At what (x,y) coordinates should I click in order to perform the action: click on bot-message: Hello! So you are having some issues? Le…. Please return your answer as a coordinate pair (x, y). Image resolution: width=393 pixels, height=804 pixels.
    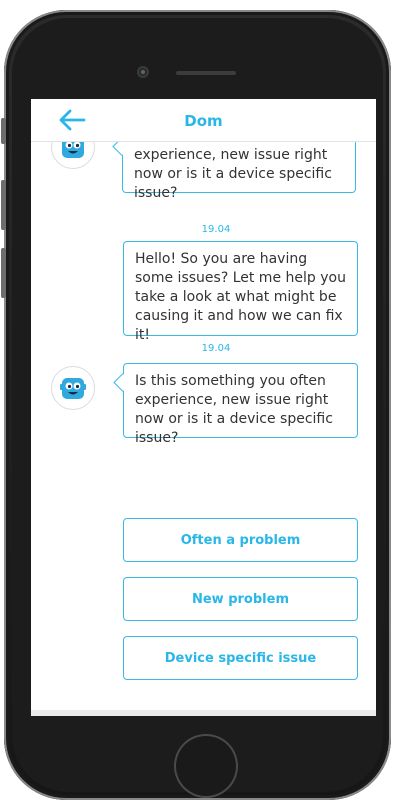
    Looking at the image, I should click on (240, 292).